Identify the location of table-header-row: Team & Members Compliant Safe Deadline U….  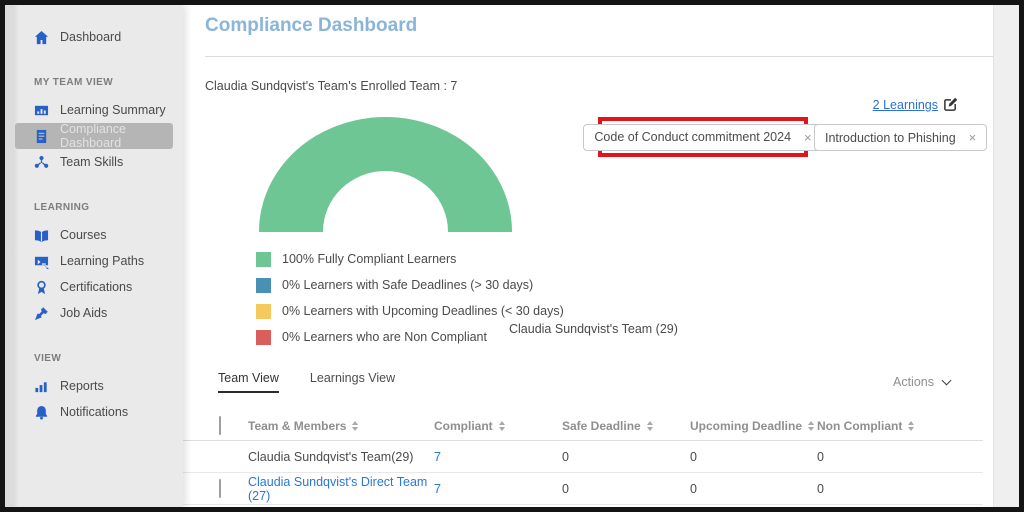
(583, 426).